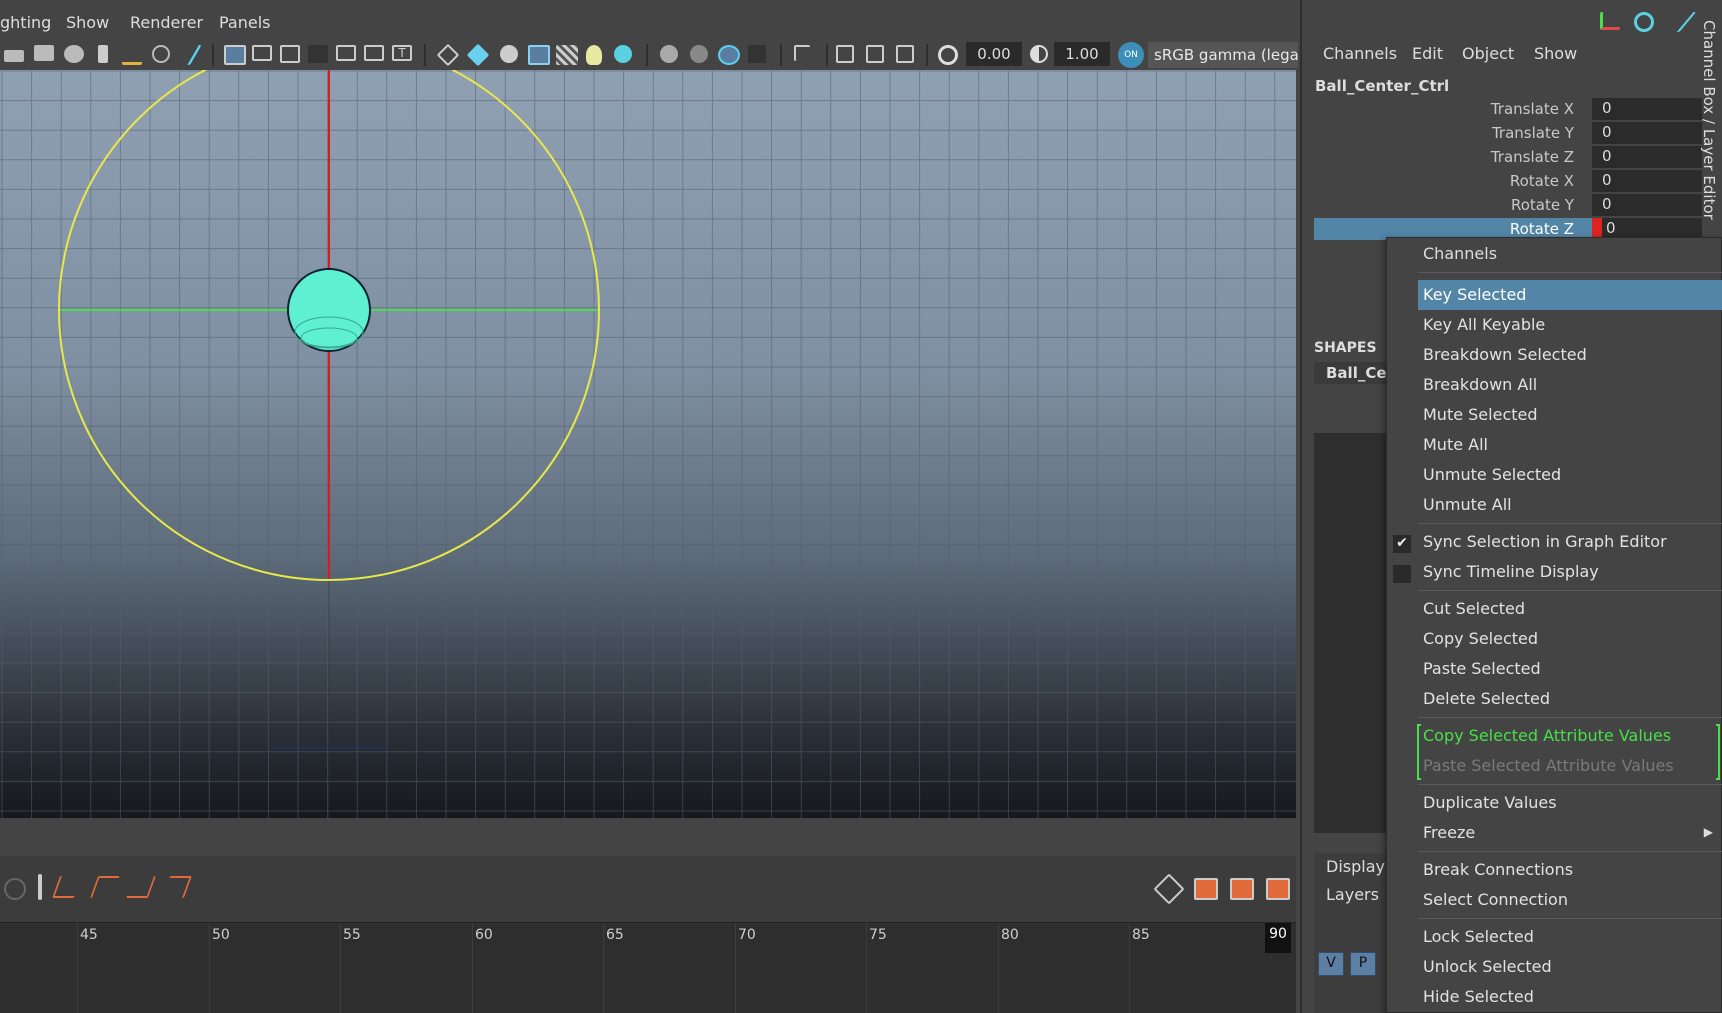 This screenshot has height=1013, width=1722. I want to click on textured-icon, so click(567, 55).